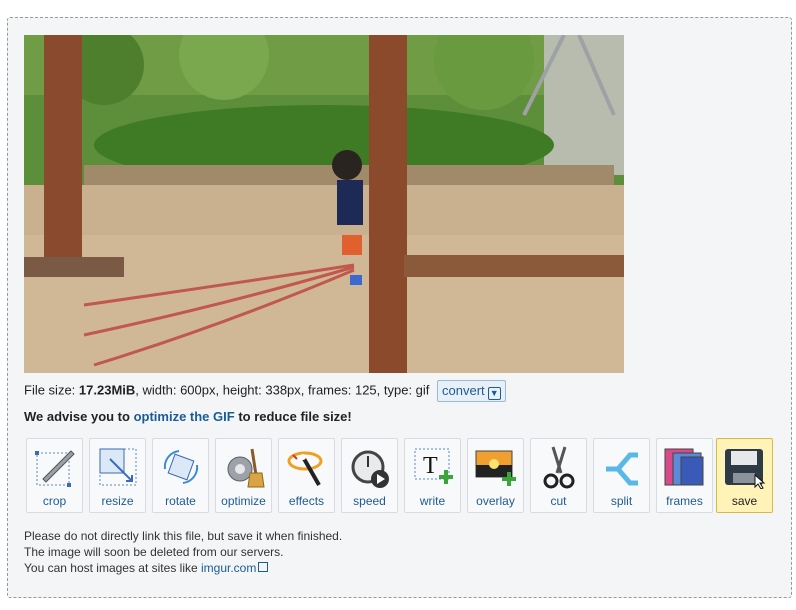 The image size is (796, 610). Describe the element at coordinates (622, 469) in the screenshot. I see `split-icon` at that location.